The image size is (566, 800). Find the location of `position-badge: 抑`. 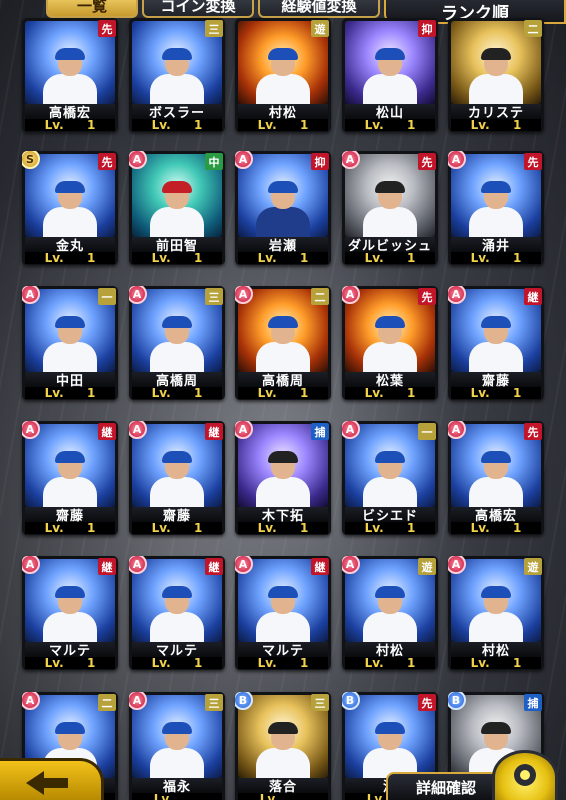

position-badge: 抑 is located at coordinates (427, 28).